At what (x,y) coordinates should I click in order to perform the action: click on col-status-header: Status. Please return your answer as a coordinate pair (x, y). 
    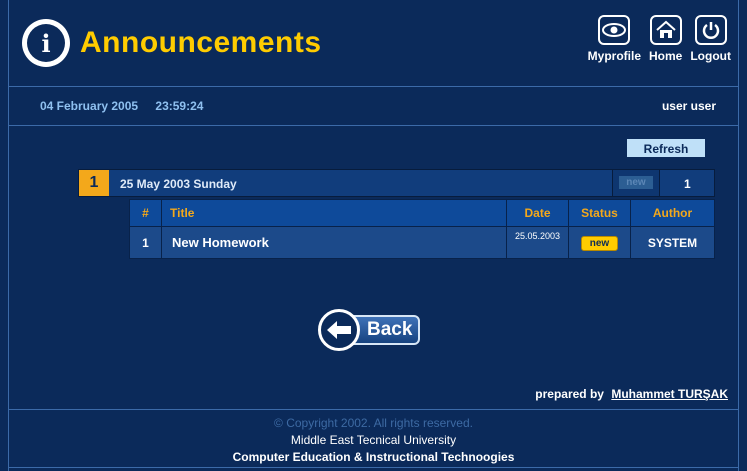
    Looking at the image, I should click on (599, 213).